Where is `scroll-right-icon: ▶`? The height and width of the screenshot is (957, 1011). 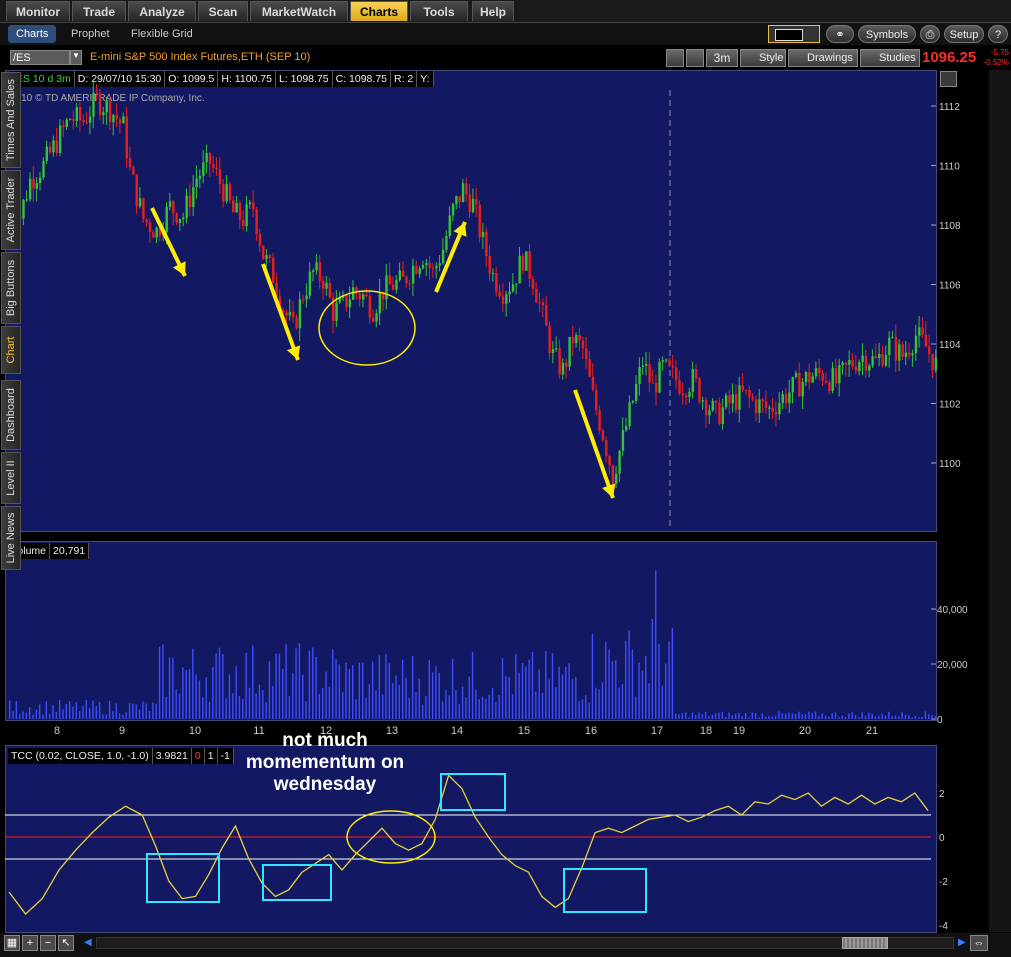 scroll-right-icon: ▶ is located at coordinates (963, 943).